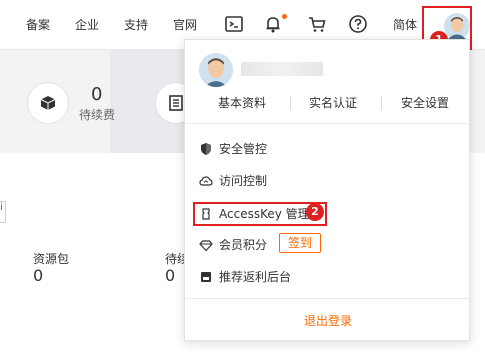 This screenshot has width=485, height=361. Describe the element at coordinates (206, 277) in the screenshot. I see `gift-icon` at that location.